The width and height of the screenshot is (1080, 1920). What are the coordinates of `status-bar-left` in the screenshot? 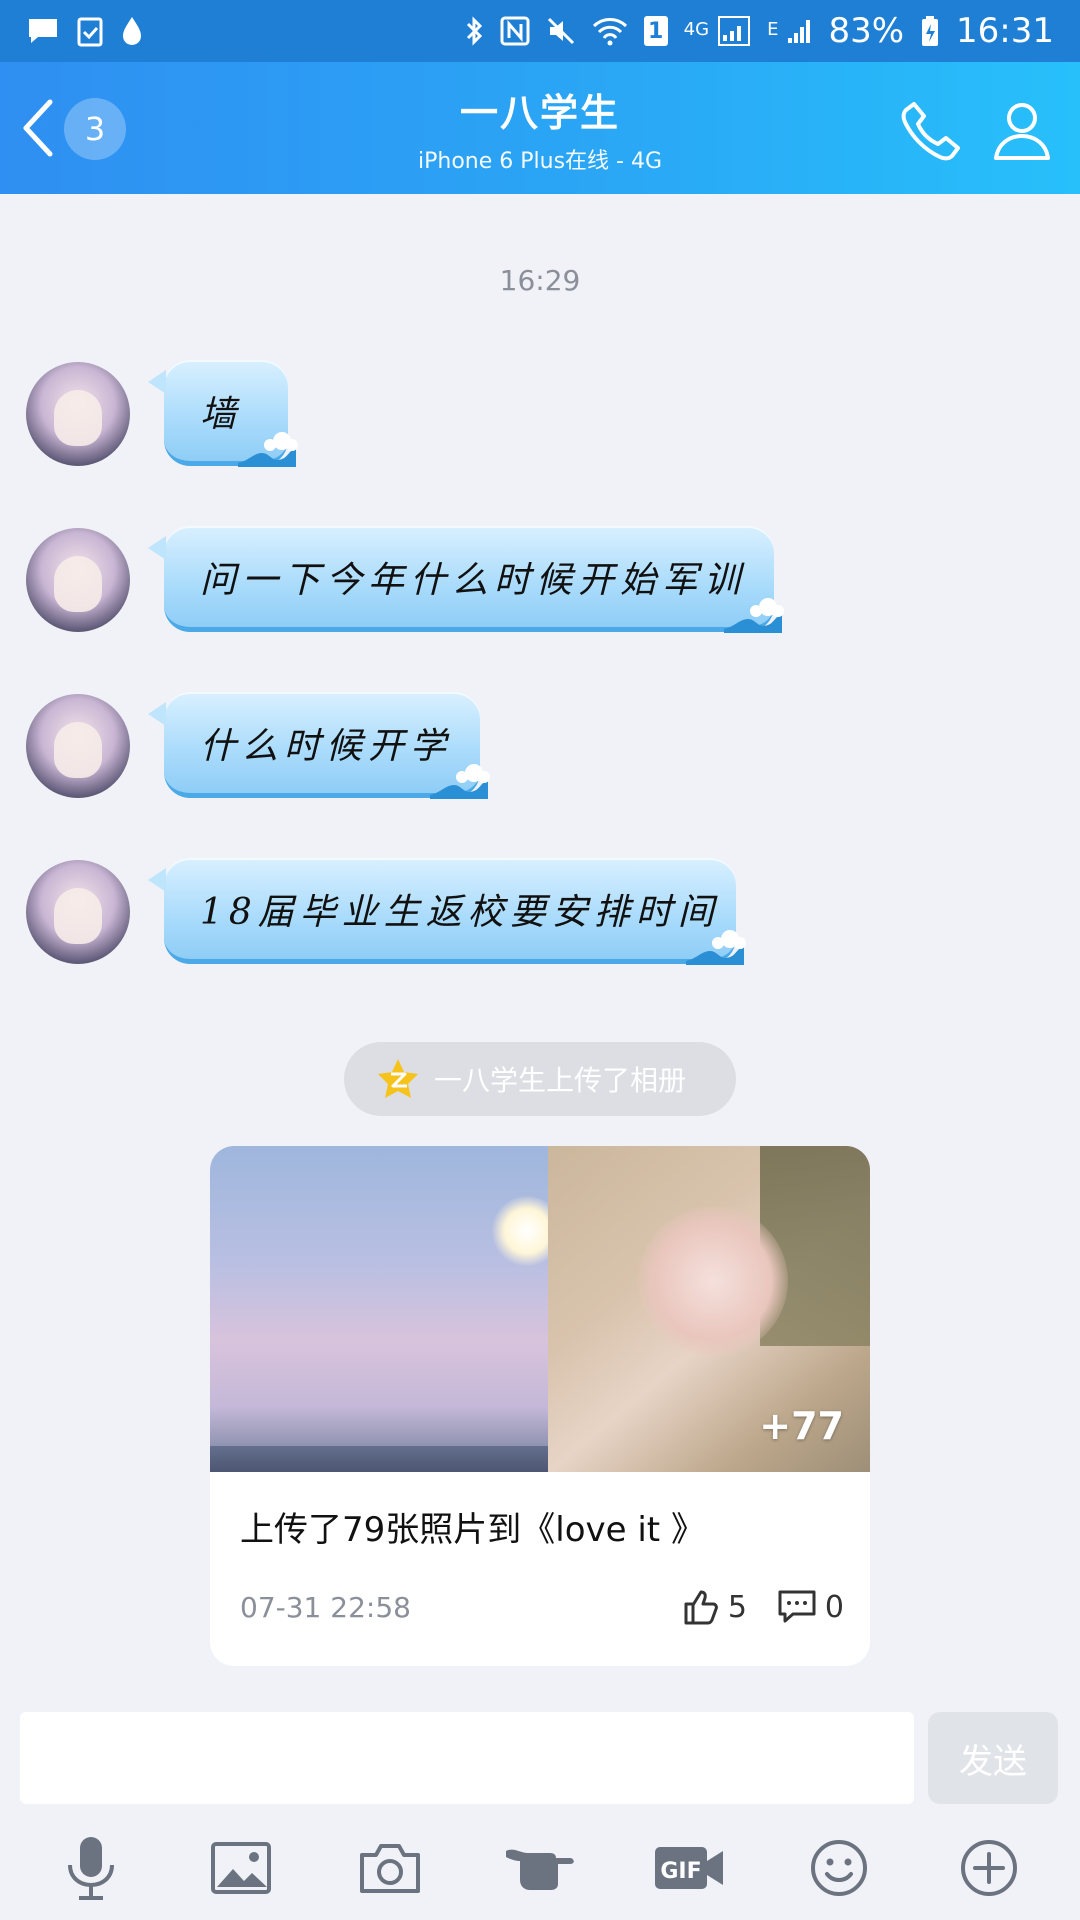 It's located at (85, 31).